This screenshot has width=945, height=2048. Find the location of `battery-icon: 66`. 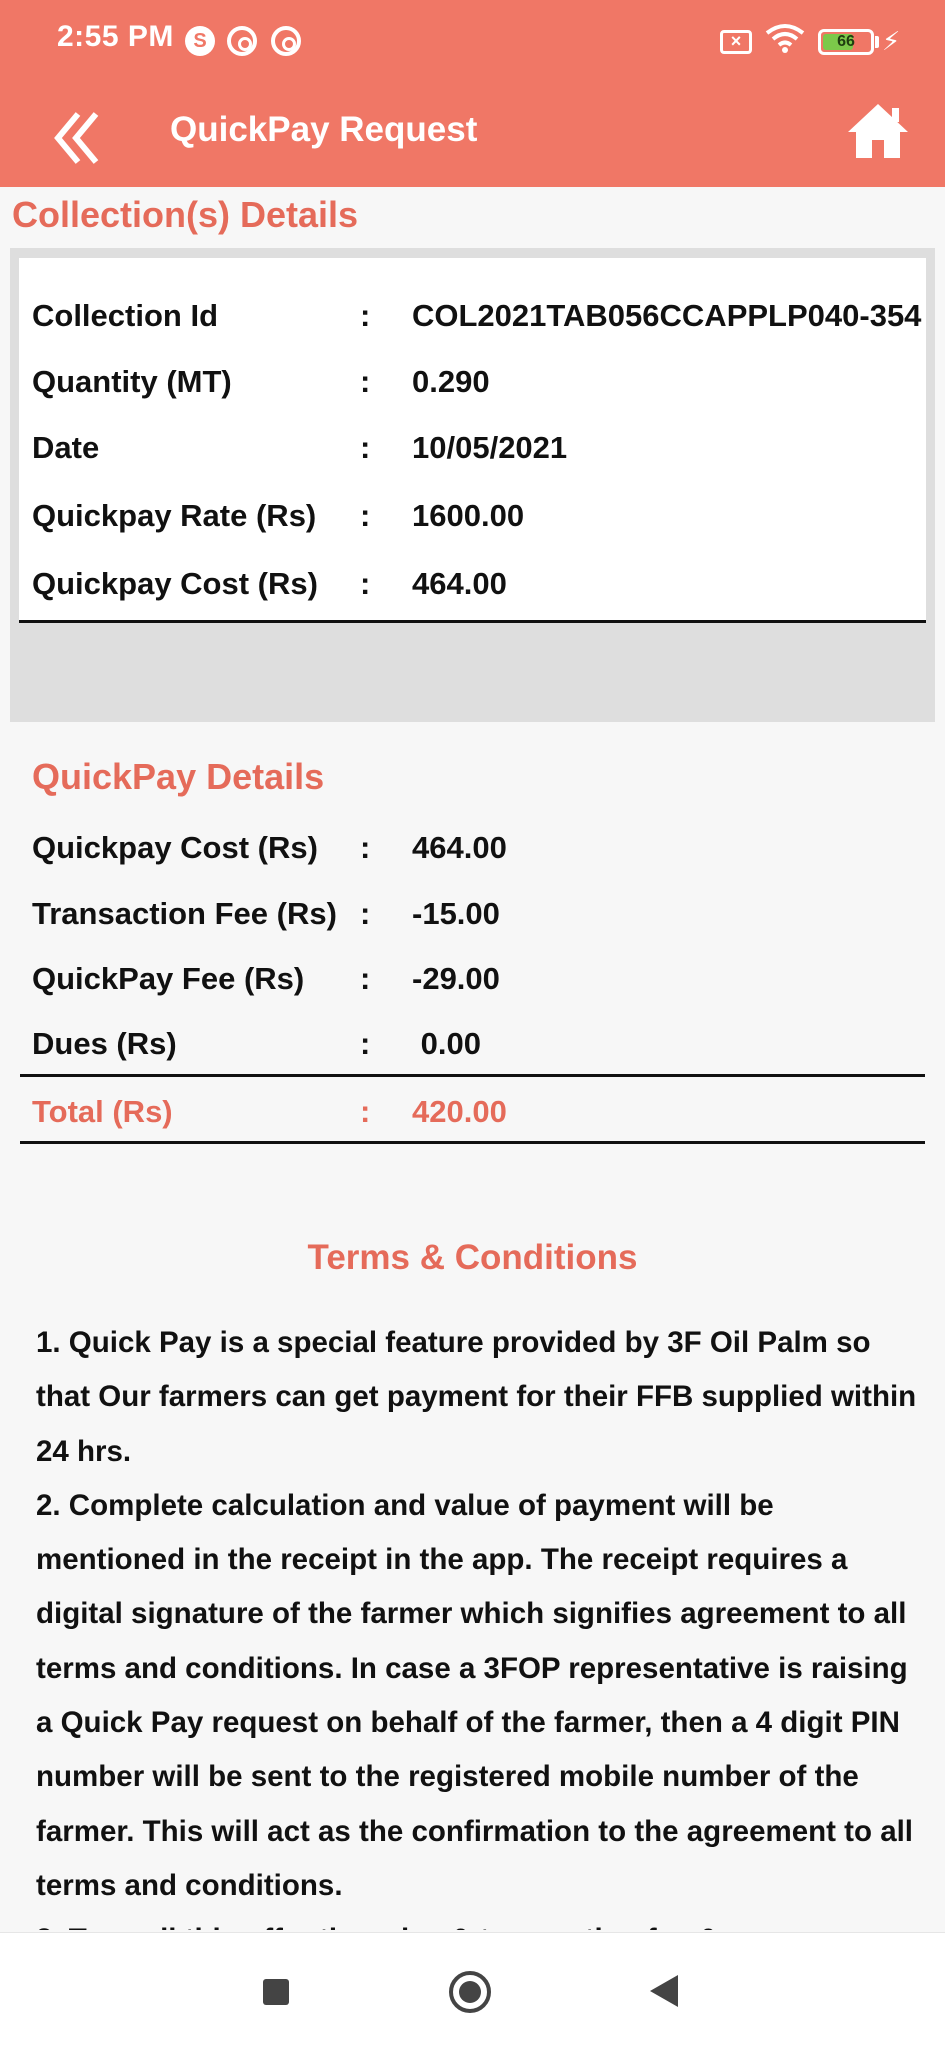

battery-icon: 66 is located at coordinates (846, 42).